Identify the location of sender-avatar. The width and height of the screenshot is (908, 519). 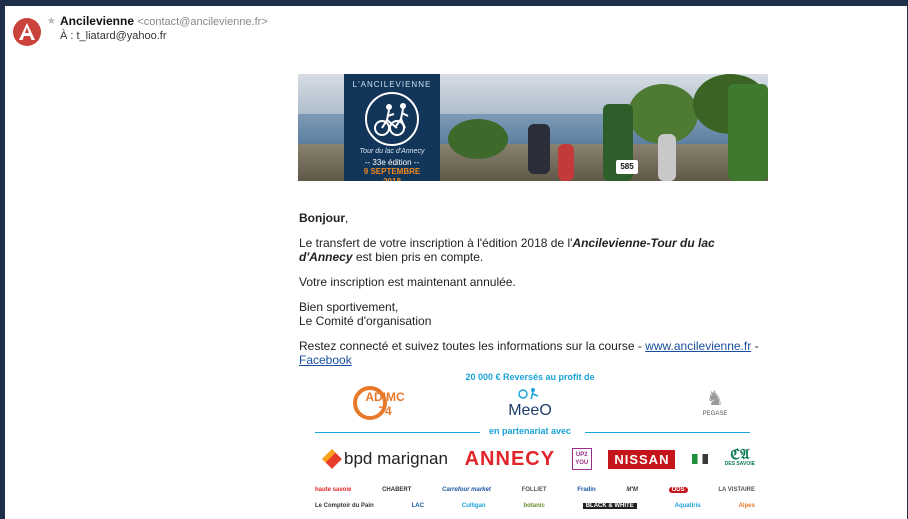
(27, 32).